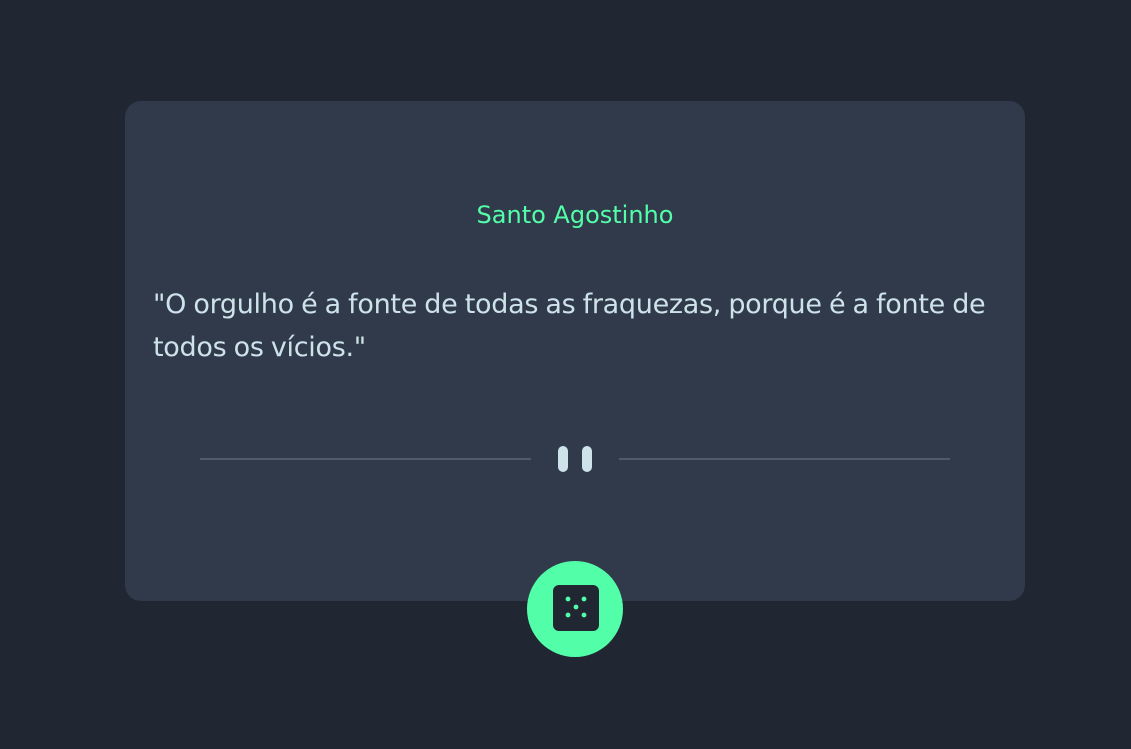 The height and width of the screenshot is (749, 1131). What do you see at coordinates (784, 459) in the screenshot?
I see `divider-line-right` at bounding box center [784, 459].